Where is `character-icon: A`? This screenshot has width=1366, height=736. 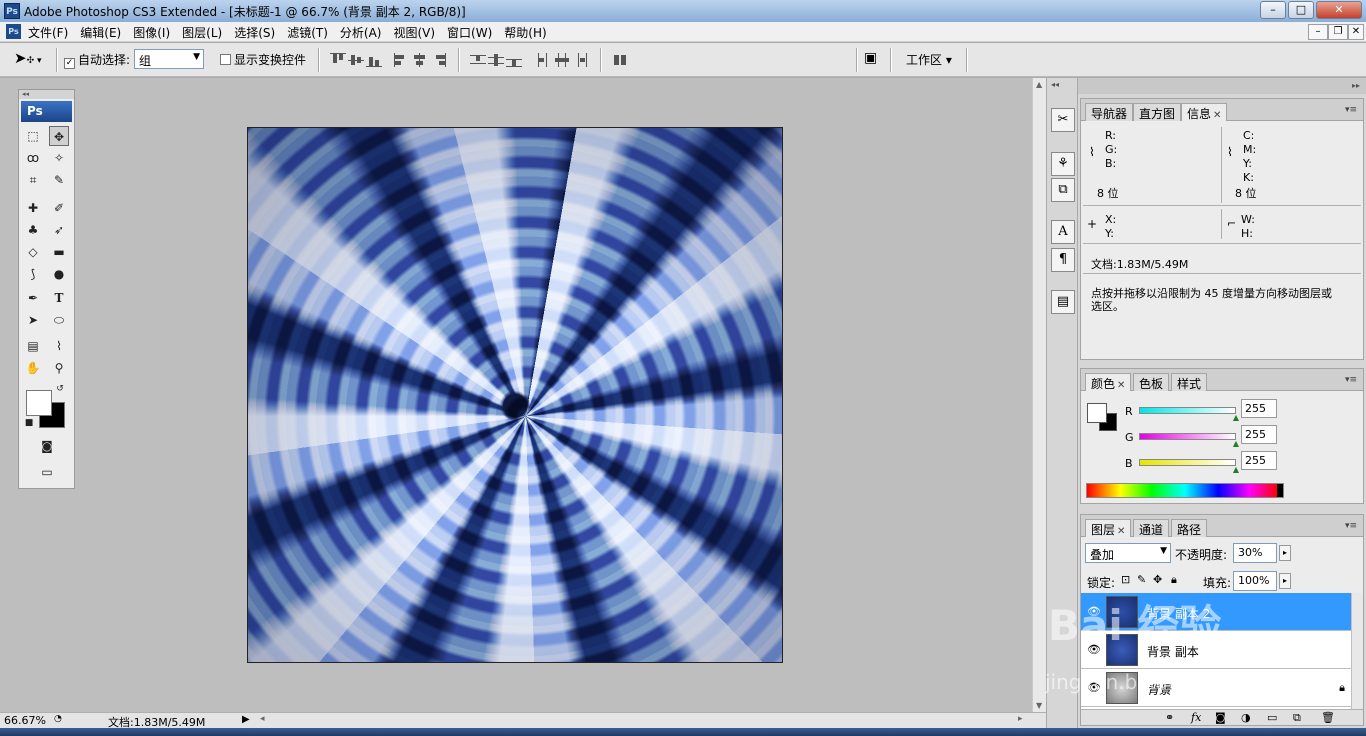 character-icon: A is located at coordinates (1063, 232).